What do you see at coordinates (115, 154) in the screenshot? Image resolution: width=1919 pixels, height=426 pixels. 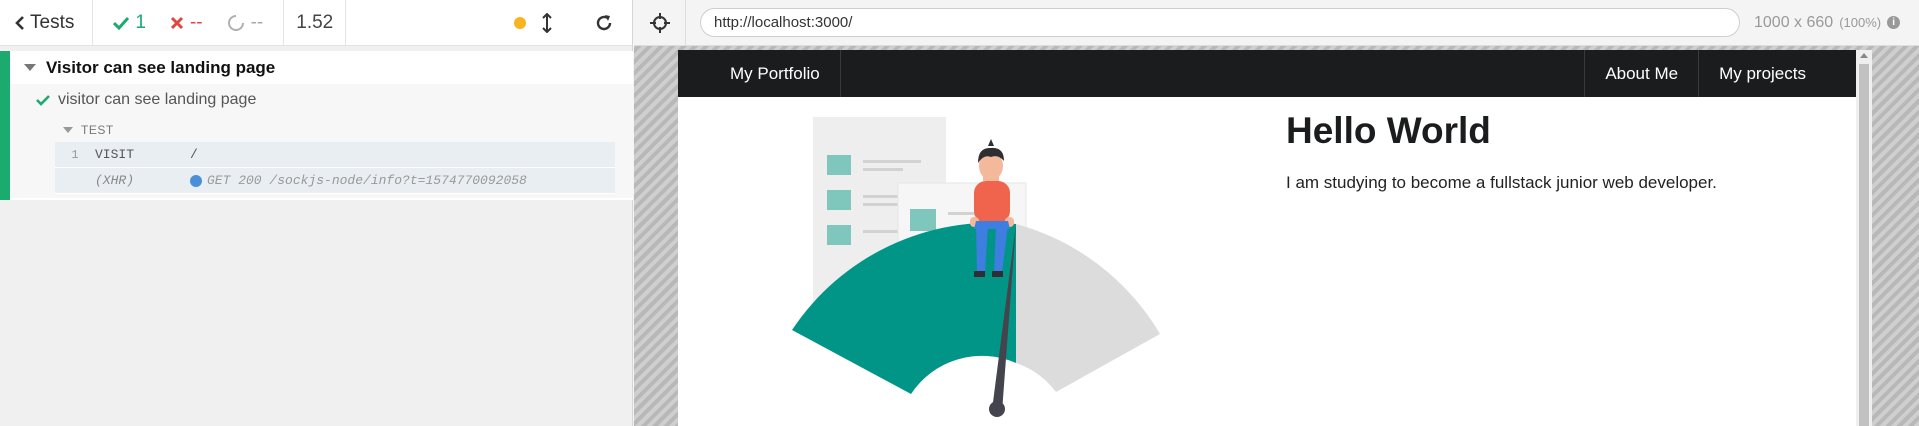 I see `command-name: VISIT` at bounding box center [115, 154].